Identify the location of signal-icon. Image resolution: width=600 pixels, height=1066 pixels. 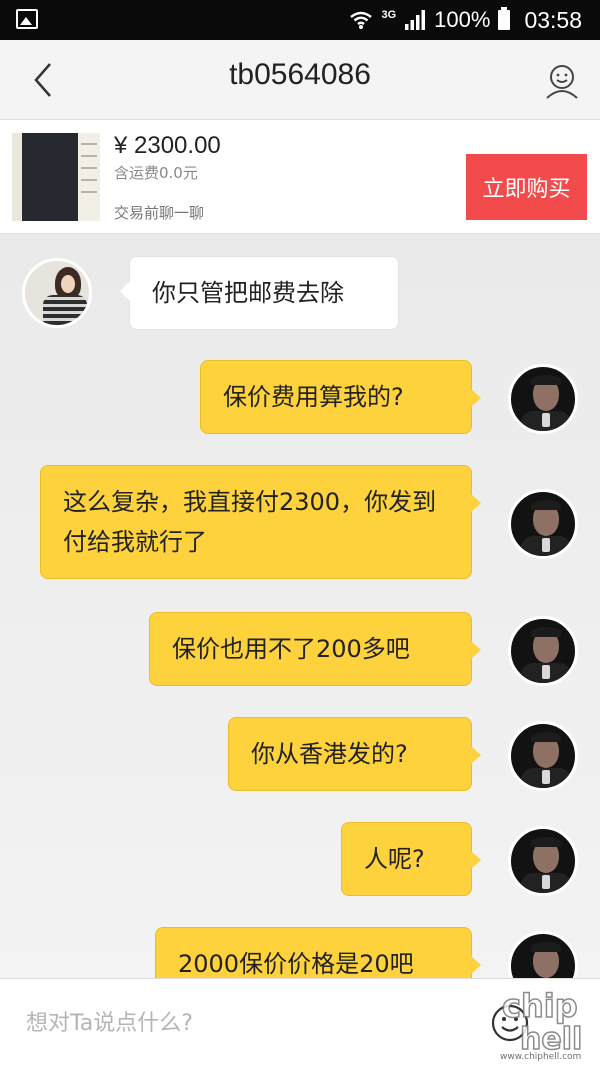
(415, 20).